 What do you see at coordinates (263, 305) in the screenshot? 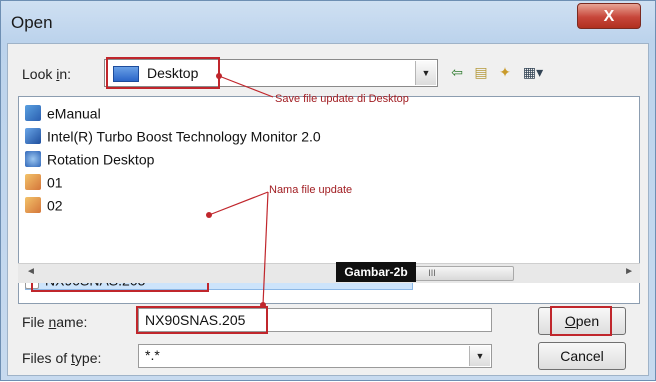
I see `name-note-dot-b` at bounding box center [263, 305].